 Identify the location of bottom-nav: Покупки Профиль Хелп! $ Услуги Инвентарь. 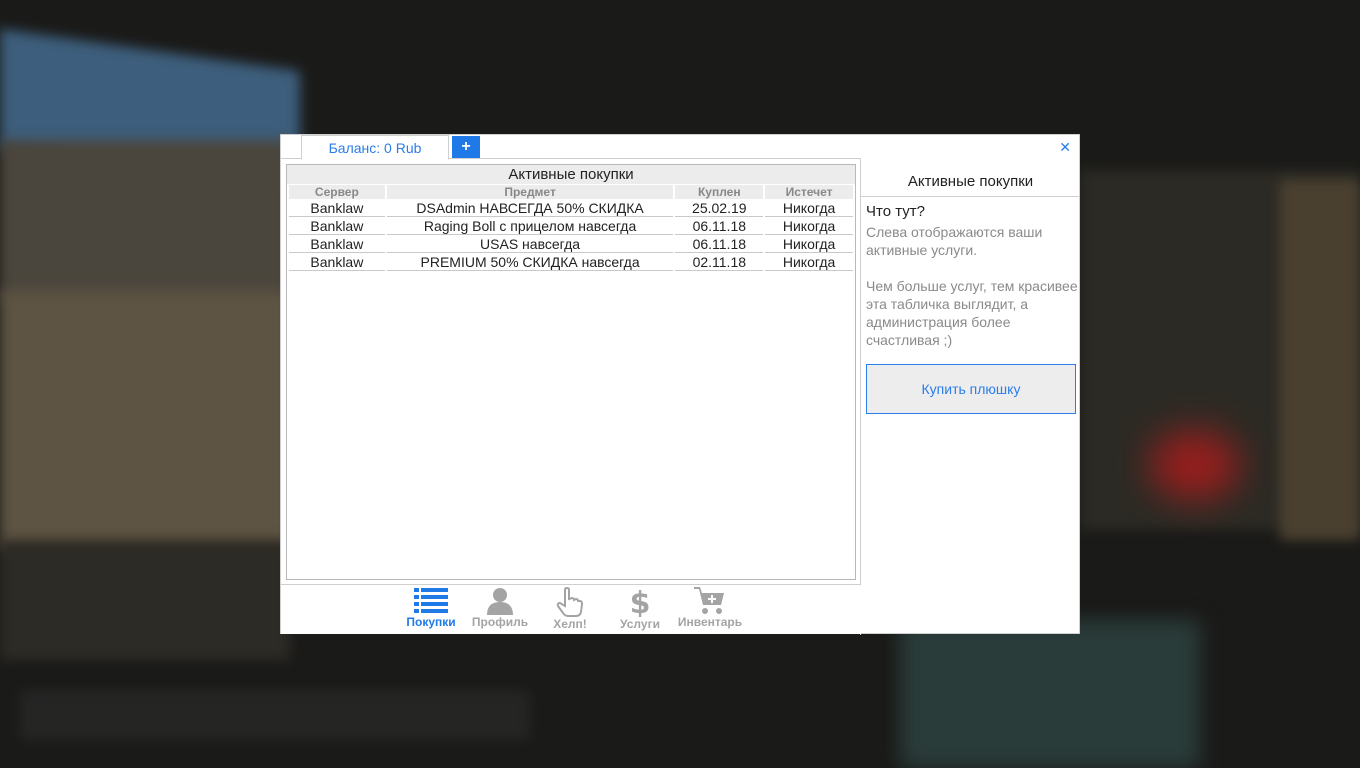
(571, 609).